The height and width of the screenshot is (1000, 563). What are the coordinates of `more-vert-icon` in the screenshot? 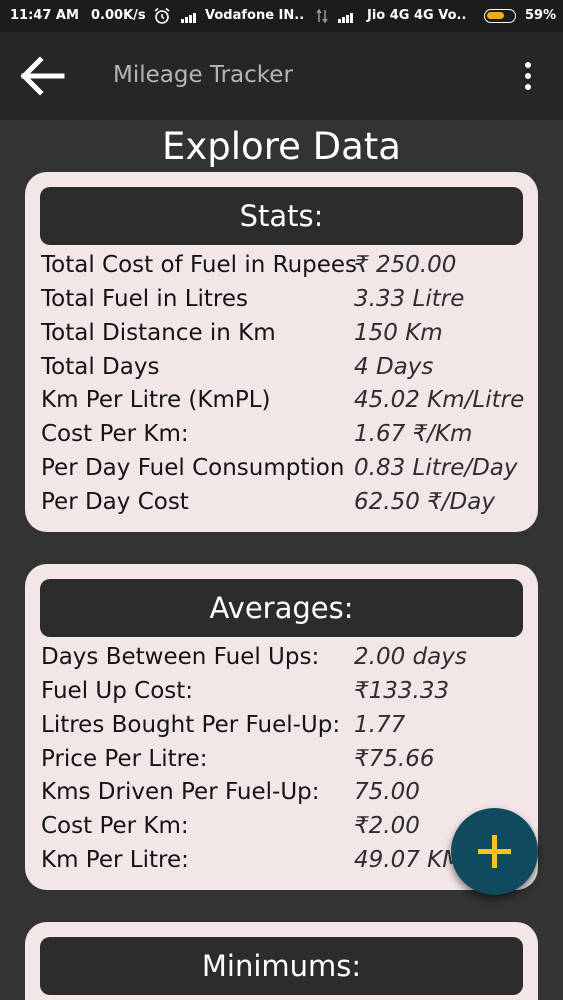 It's located at (528, 65).